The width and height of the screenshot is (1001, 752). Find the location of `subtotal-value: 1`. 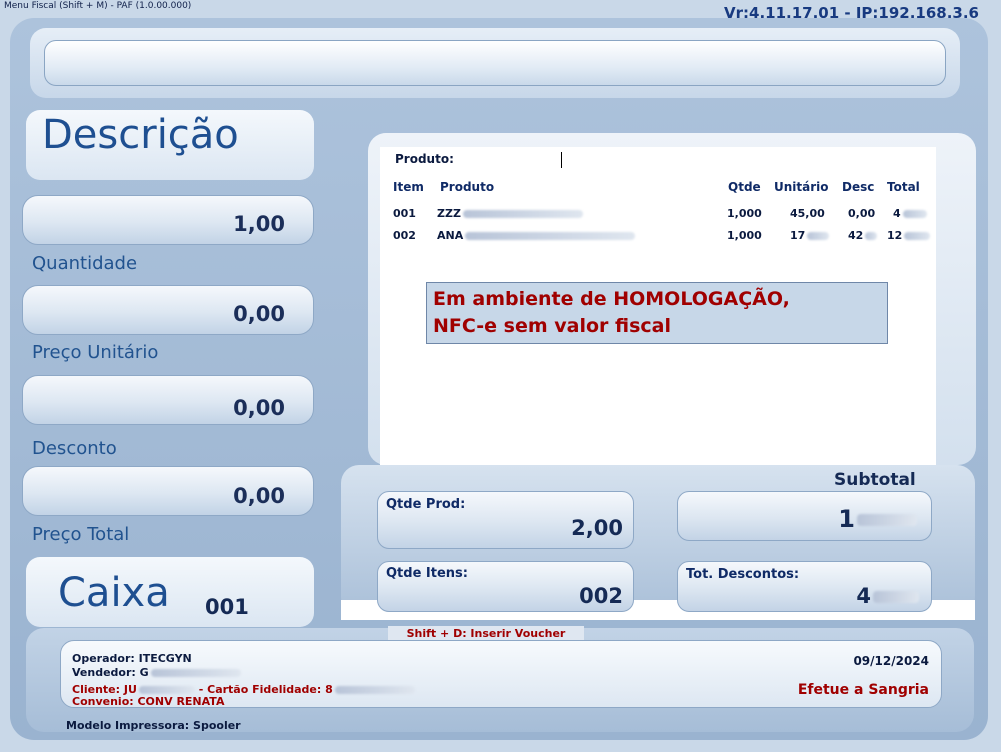

subtotal-value: 1 is located at coordinates (877, 519).